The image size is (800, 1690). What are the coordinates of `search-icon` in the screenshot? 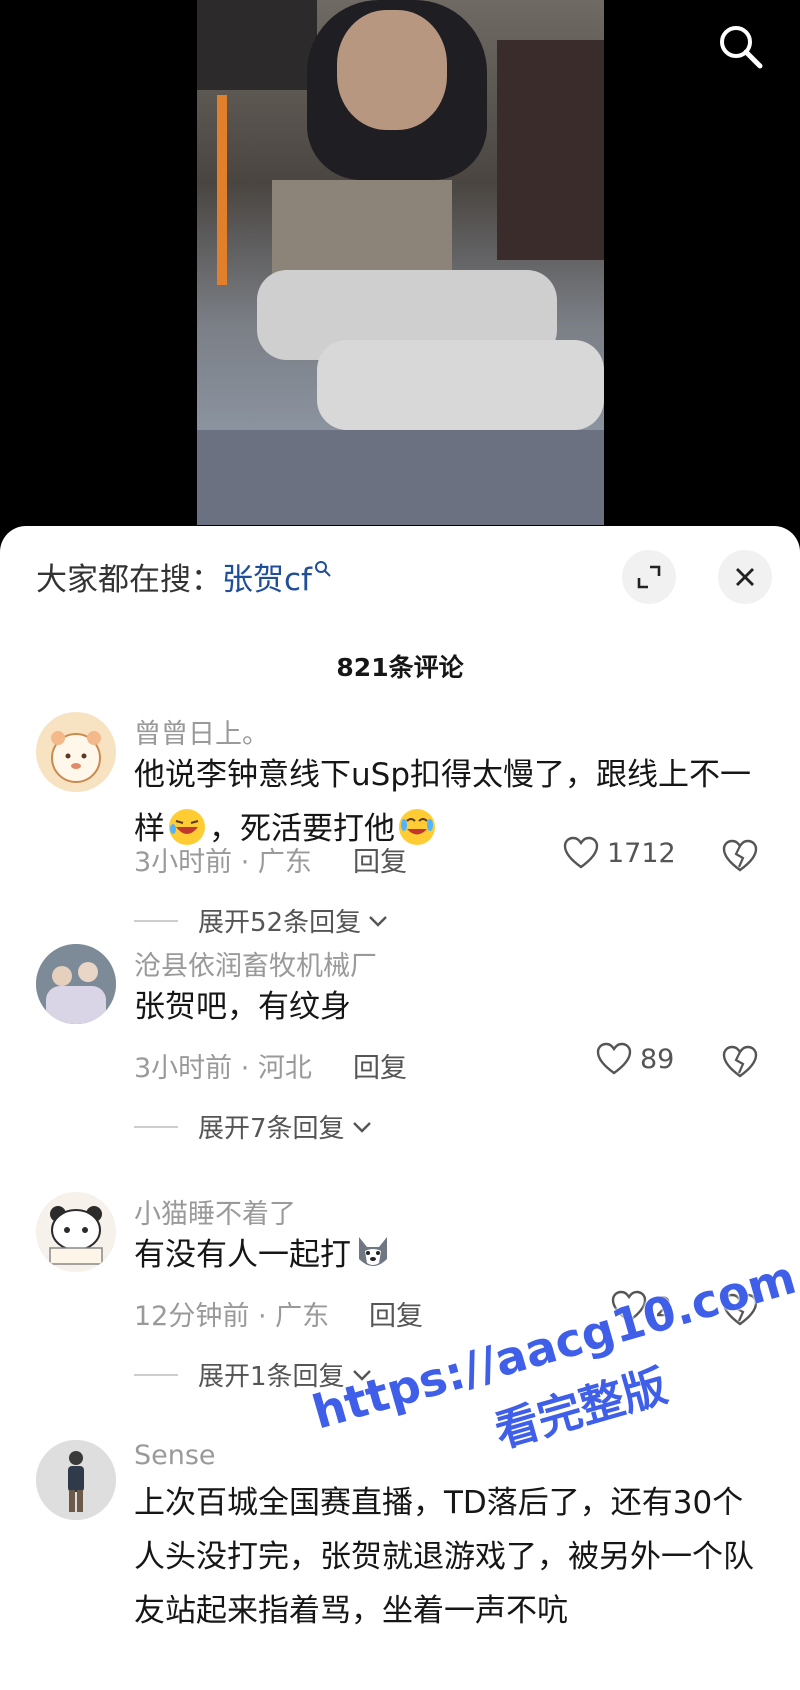 It's located at (741, 47).